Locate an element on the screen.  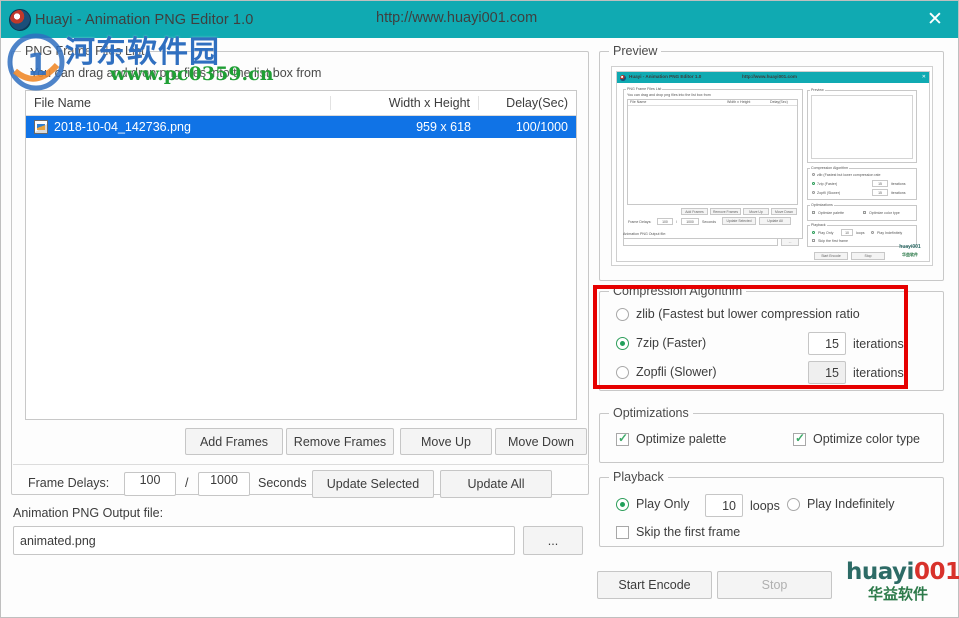
brand-name-main: huayi is located at coordinates (880, 572).